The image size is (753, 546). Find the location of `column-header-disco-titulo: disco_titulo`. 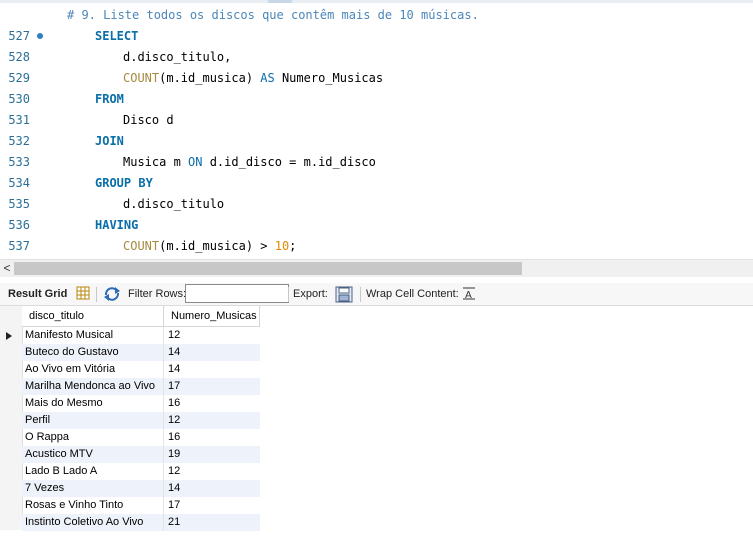

column-header-disco-titulo: disco_titulo is located at coordinates (93, 316).